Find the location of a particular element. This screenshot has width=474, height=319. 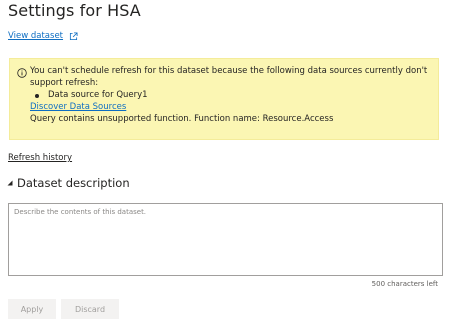

characters-left-counter: 500 characters left is located at coordinates (404, 284).